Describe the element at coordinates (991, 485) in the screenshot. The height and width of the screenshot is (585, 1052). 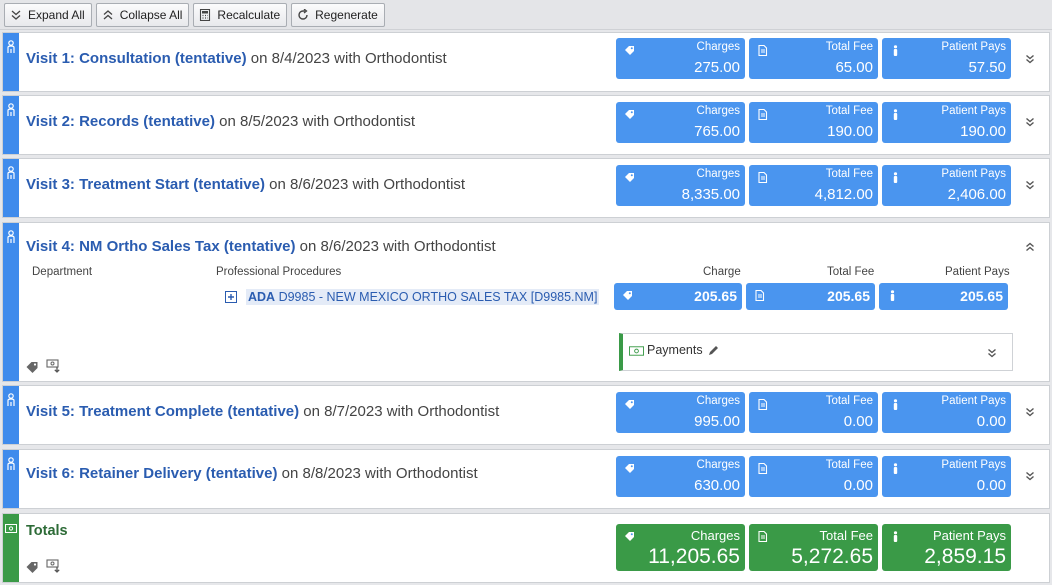
I see `patient-pays-value: 0.00` at that location.